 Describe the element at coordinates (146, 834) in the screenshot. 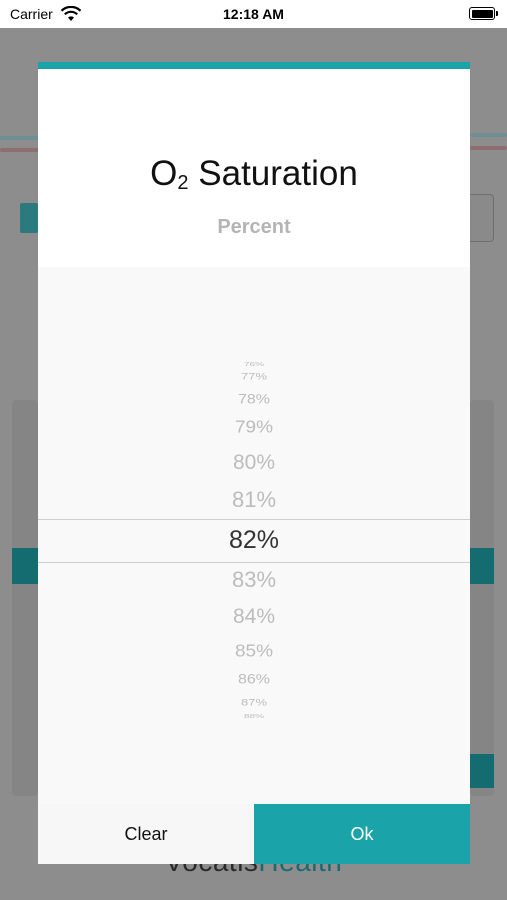

I see `clear-button: Clear` at that location.